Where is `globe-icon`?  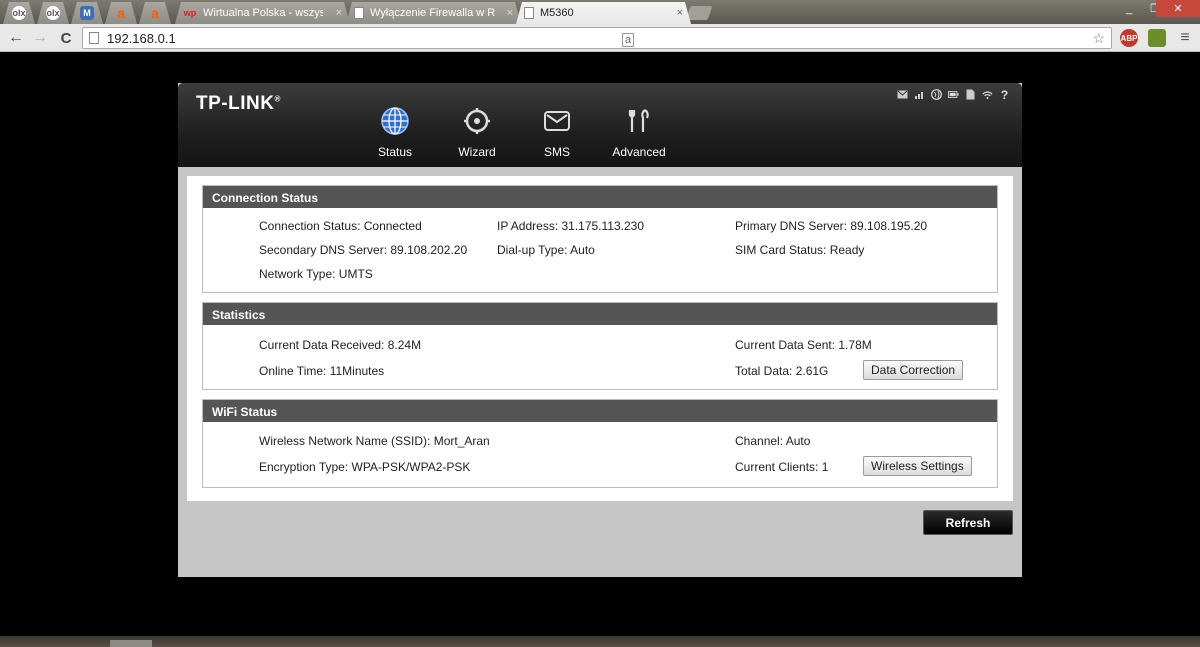
globe-icon is located at coordinates (395, 121).